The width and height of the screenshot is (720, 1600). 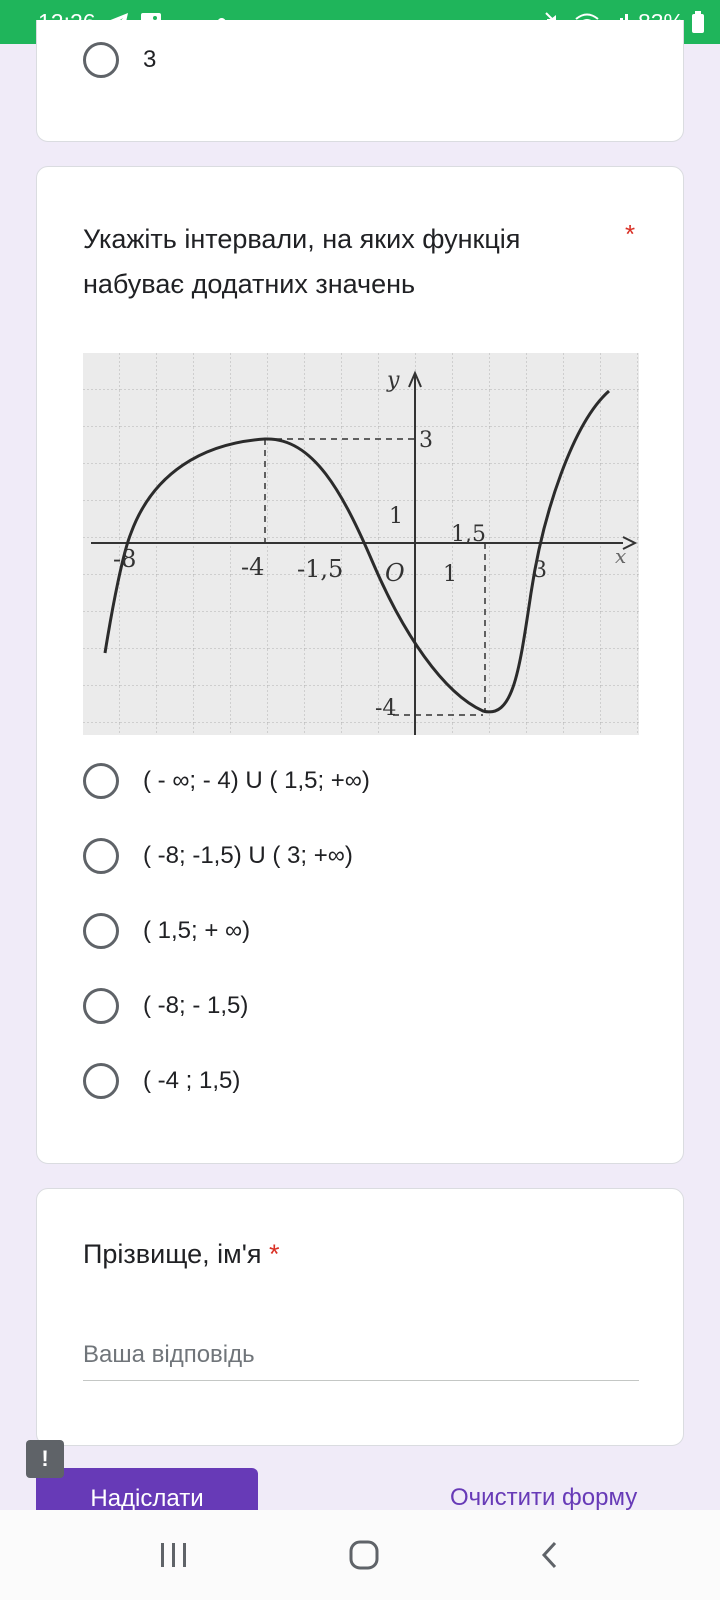 What do you see at coordinates (361, 1354) in the screenshot?
I see `name-answer-input: Ваша відповідь` at bounding box center [361, 1354].